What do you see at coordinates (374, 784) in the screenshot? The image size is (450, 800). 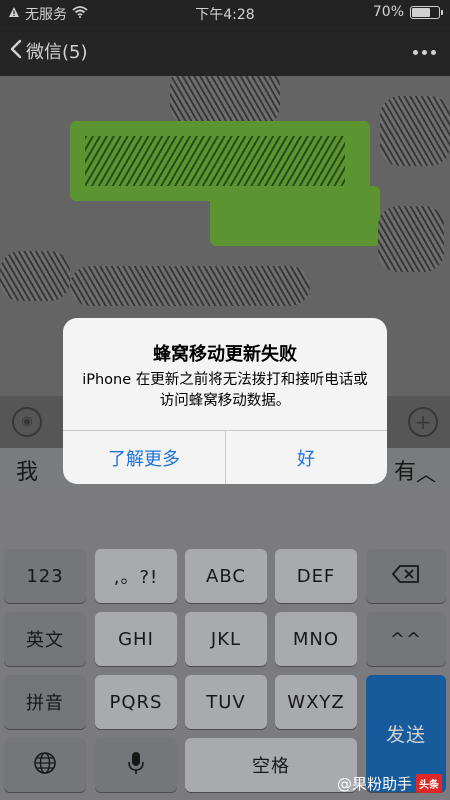 I see `watermark-text: @果粉助手` at bounding box center [374, 784].